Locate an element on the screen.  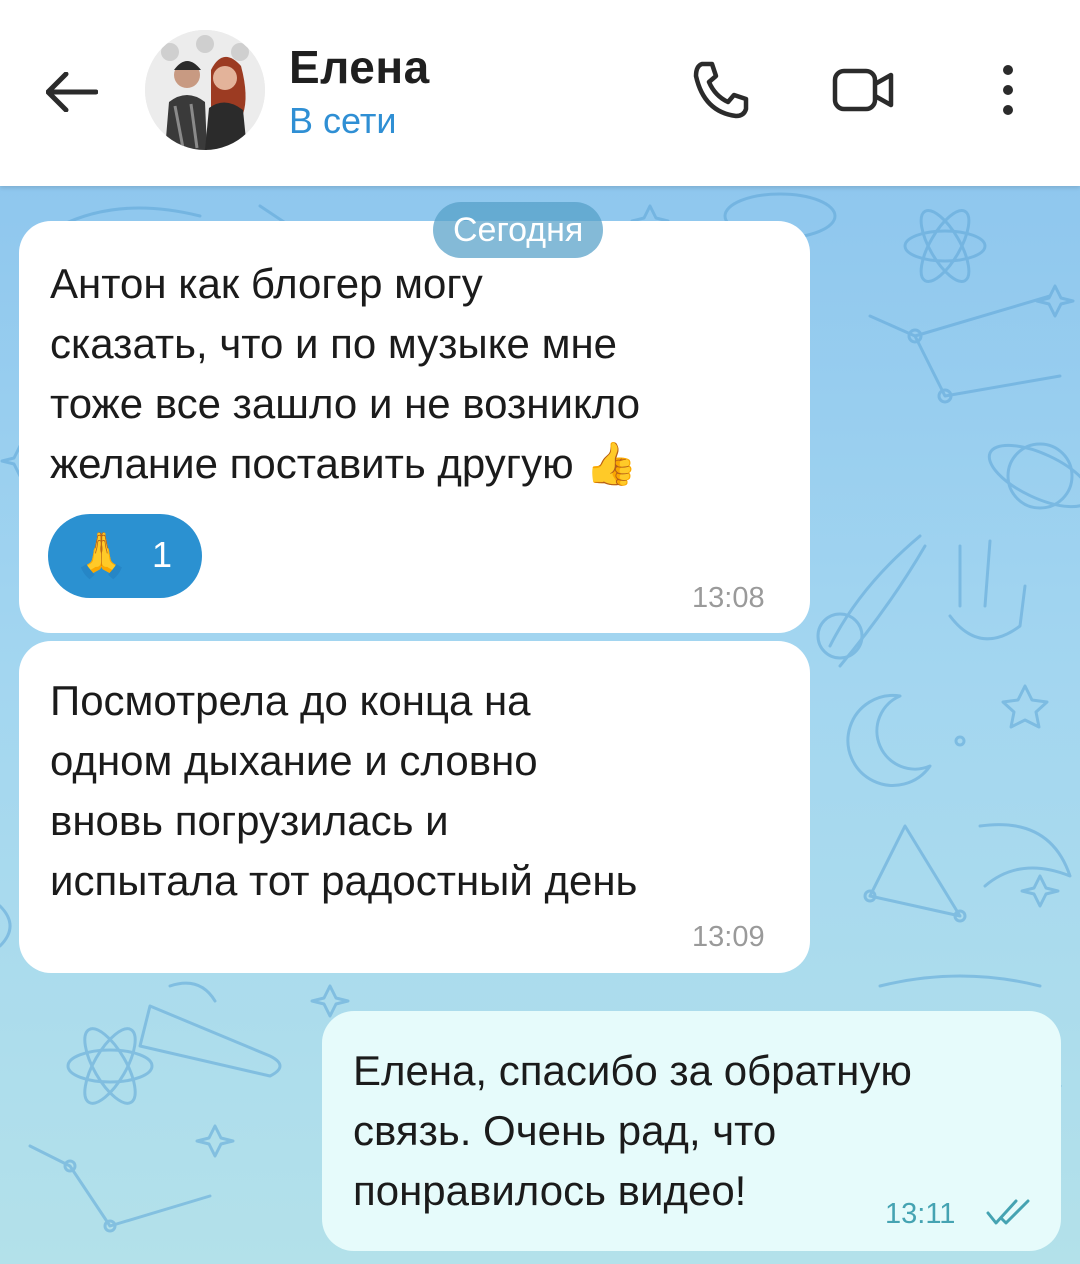
contact-name: Елена is located at coordinates (359, 67).